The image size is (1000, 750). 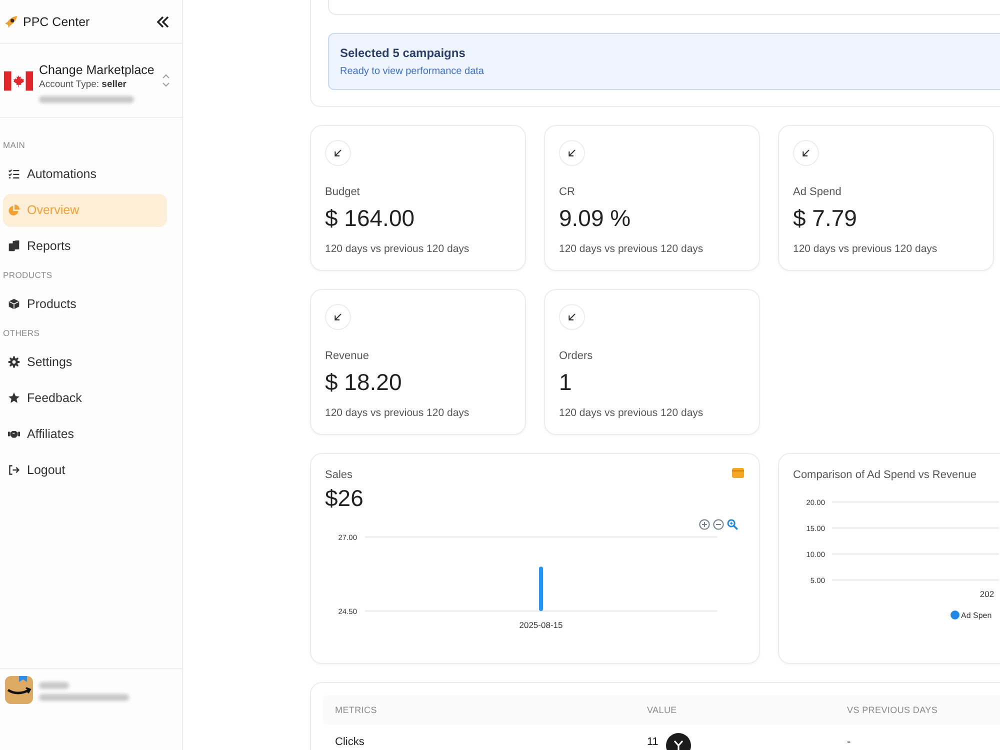 What do you see at coordinates (817, 192) in the screenshot?
I see `stat-label: Ad Spend` at bounding box center [817, 192].